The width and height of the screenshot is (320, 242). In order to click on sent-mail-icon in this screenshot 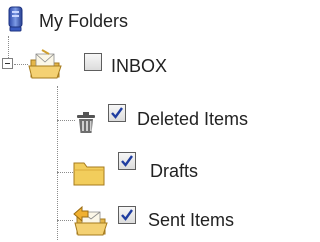, I will do `click(91, 223)`.